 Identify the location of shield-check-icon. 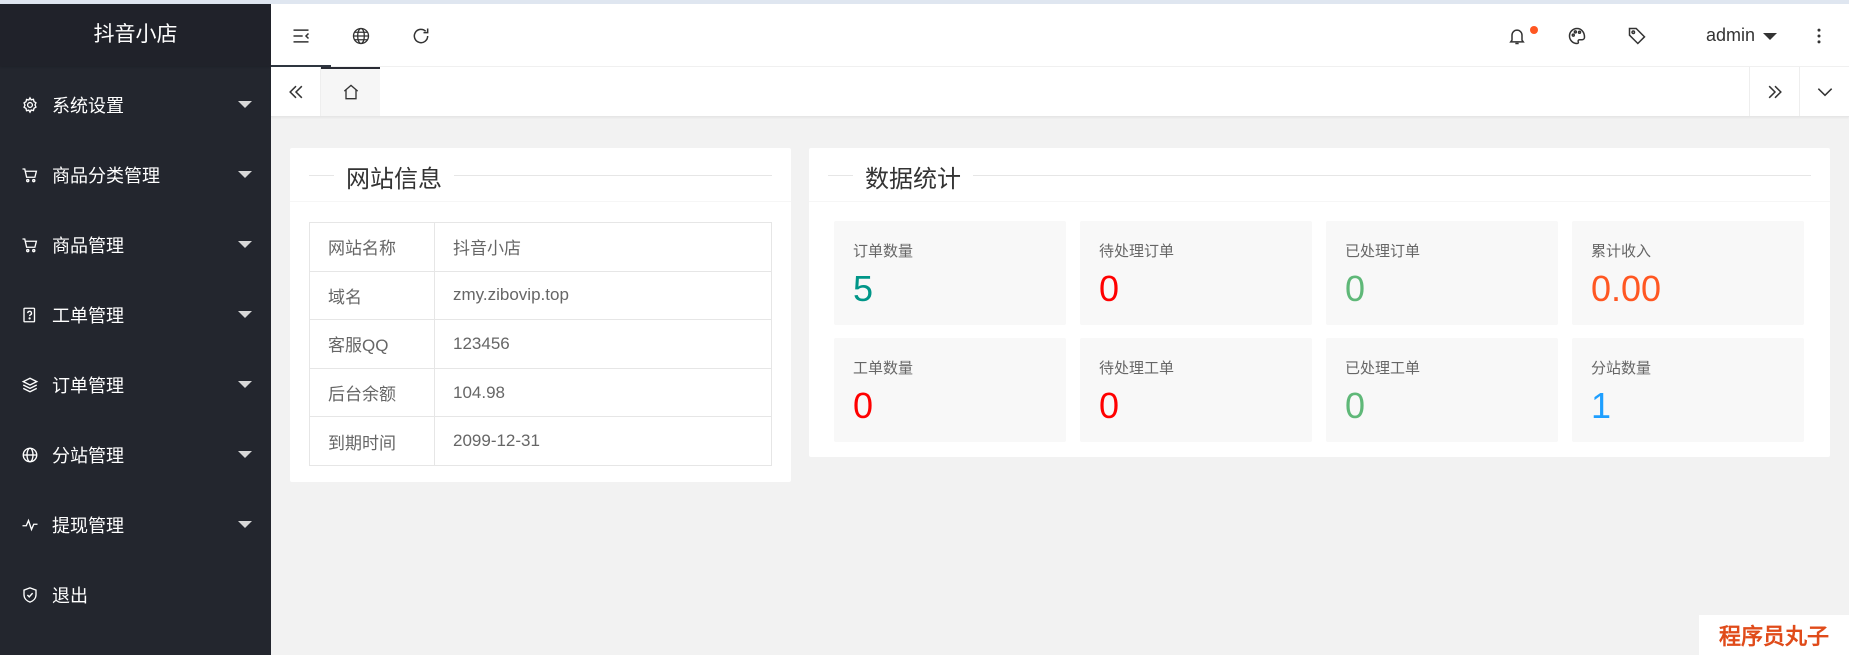
(30, 595).